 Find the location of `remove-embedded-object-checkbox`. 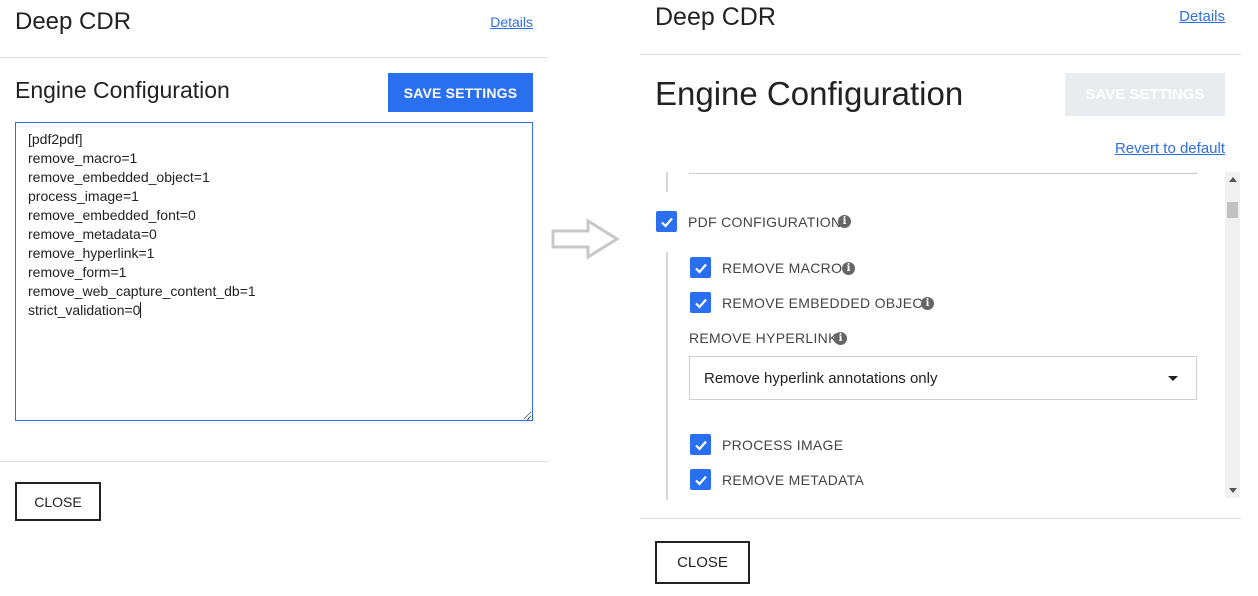

remove-embedded-object-checkbox is located at coordinates (700, 302).